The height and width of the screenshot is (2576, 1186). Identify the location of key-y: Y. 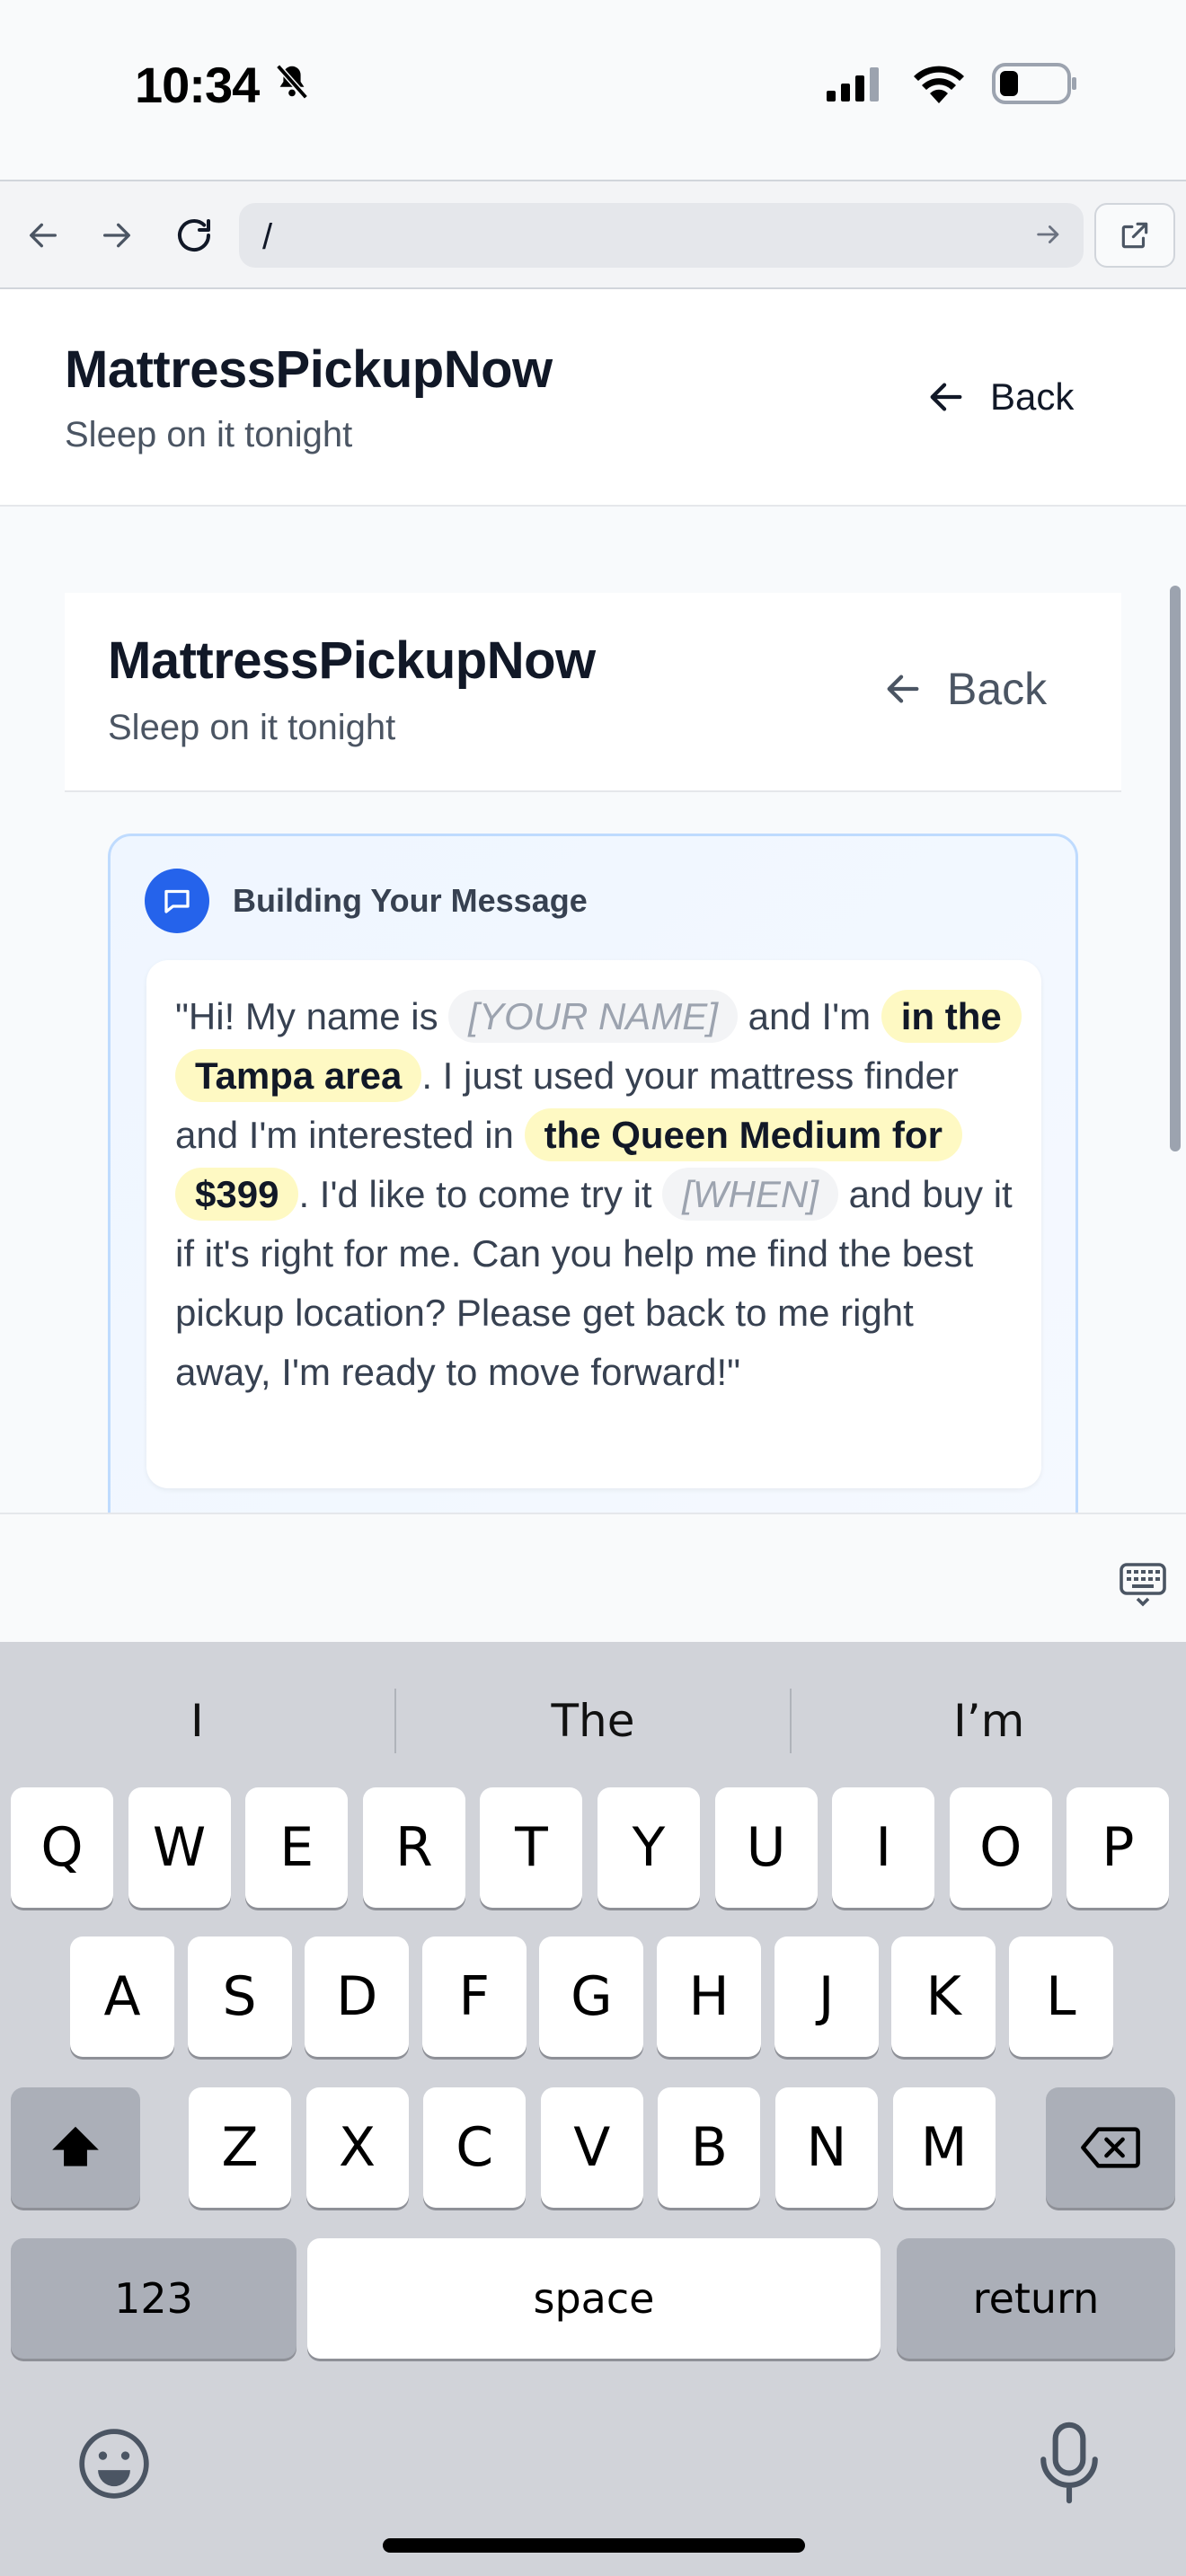
(648, 1847).